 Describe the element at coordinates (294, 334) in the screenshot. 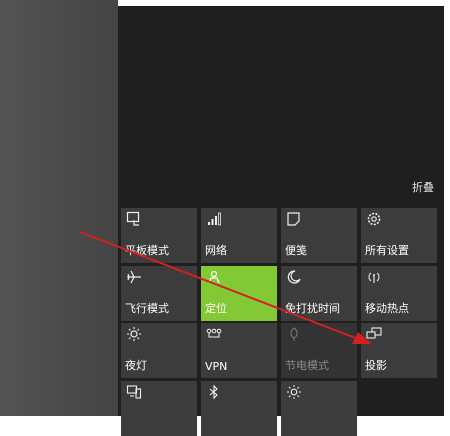

I see `battery-saver-icon` at that location.